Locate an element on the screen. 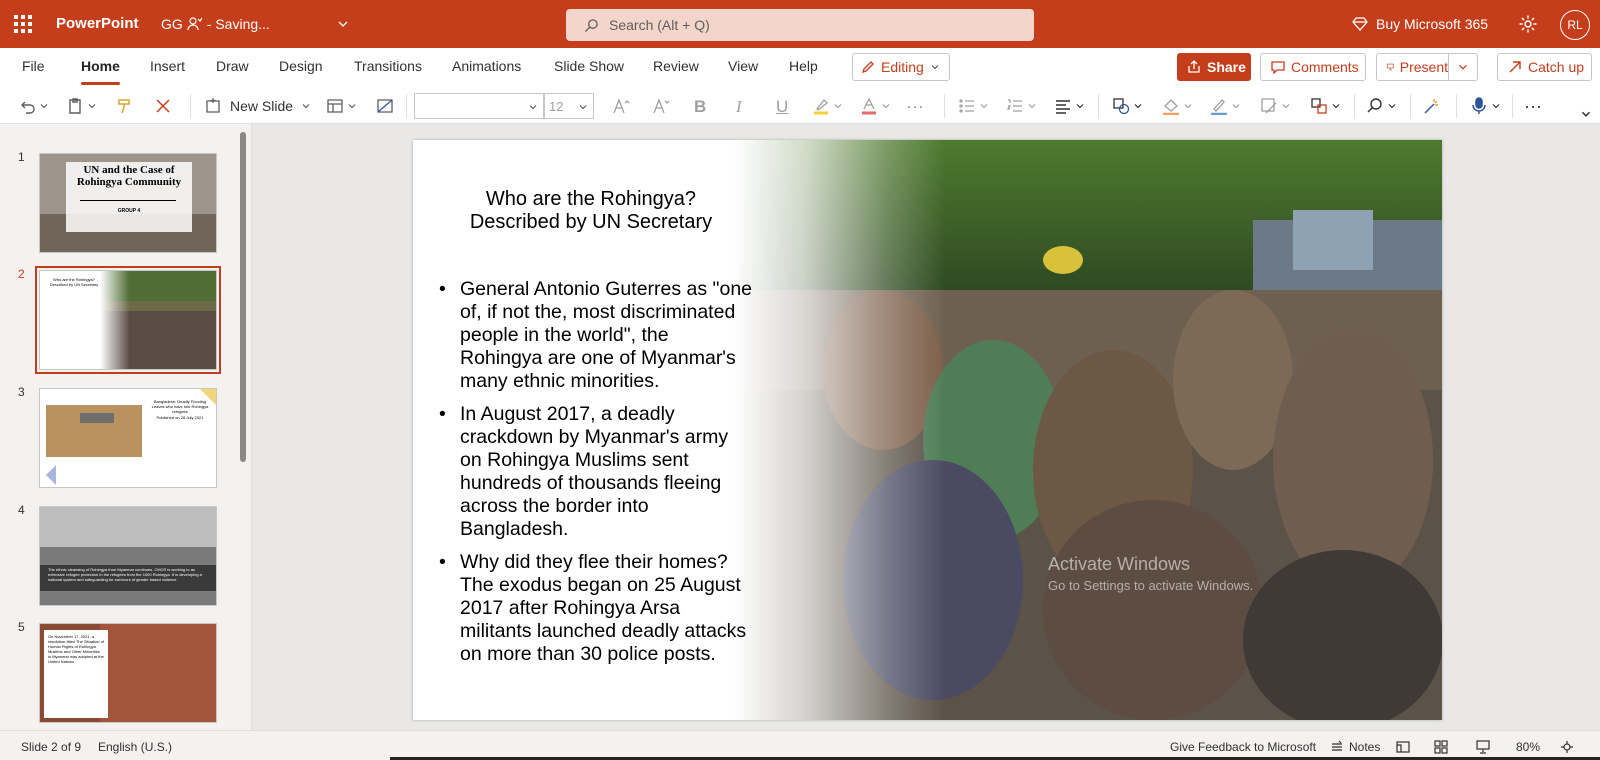  tab-home: Home is located at coordinates (100, 71).